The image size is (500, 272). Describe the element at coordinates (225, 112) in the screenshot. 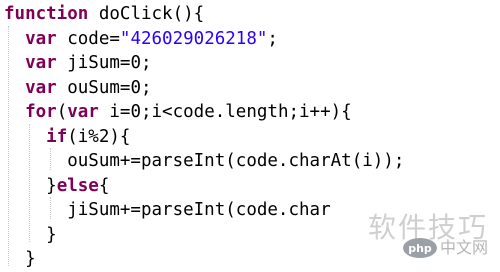

I see `code-text: i=0;i<code.length;i++){` at that location.